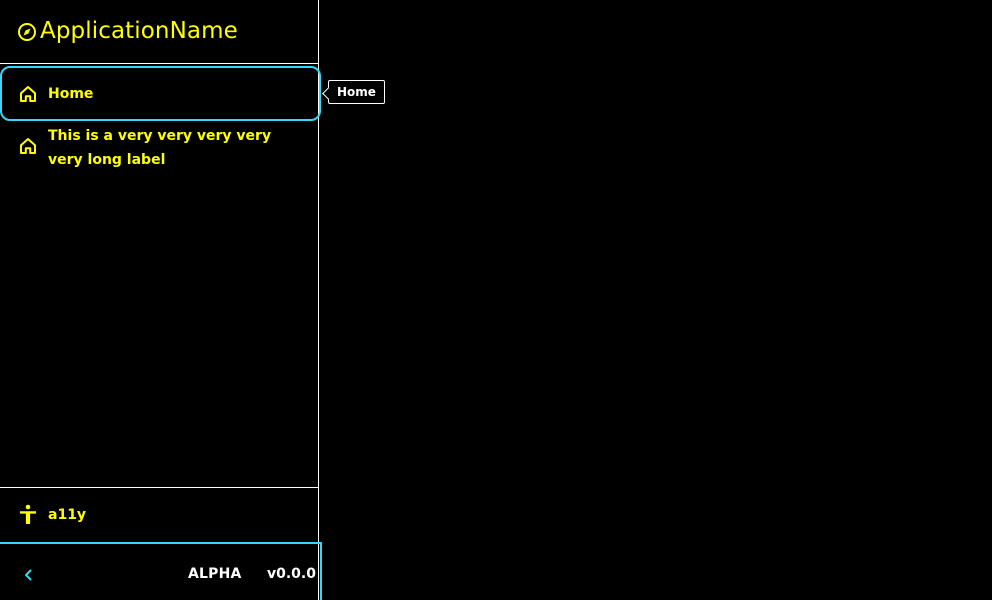 The width and height of the screenshot is (992, 600). Describe the element at coordinates (27, 32) in the screenshot. I see `compass-icon` at that location.